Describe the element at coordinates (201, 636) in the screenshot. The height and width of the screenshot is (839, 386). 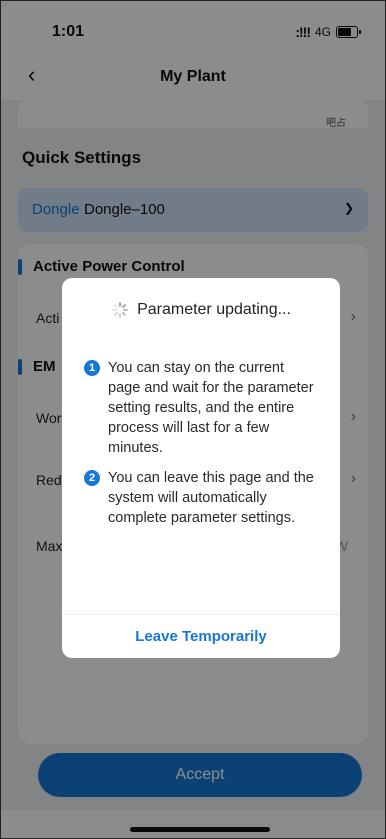
I see `leave-temporarily-button: Leave Temporarily` at that location.